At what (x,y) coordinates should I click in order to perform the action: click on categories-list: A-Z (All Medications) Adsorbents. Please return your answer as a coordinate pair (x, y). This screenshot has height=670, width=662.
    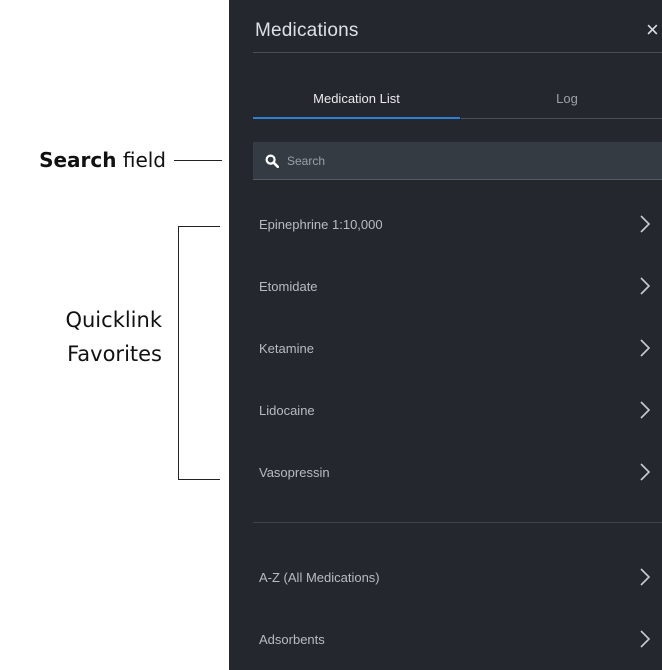
    Looking at the image, I should click on (457, 608).